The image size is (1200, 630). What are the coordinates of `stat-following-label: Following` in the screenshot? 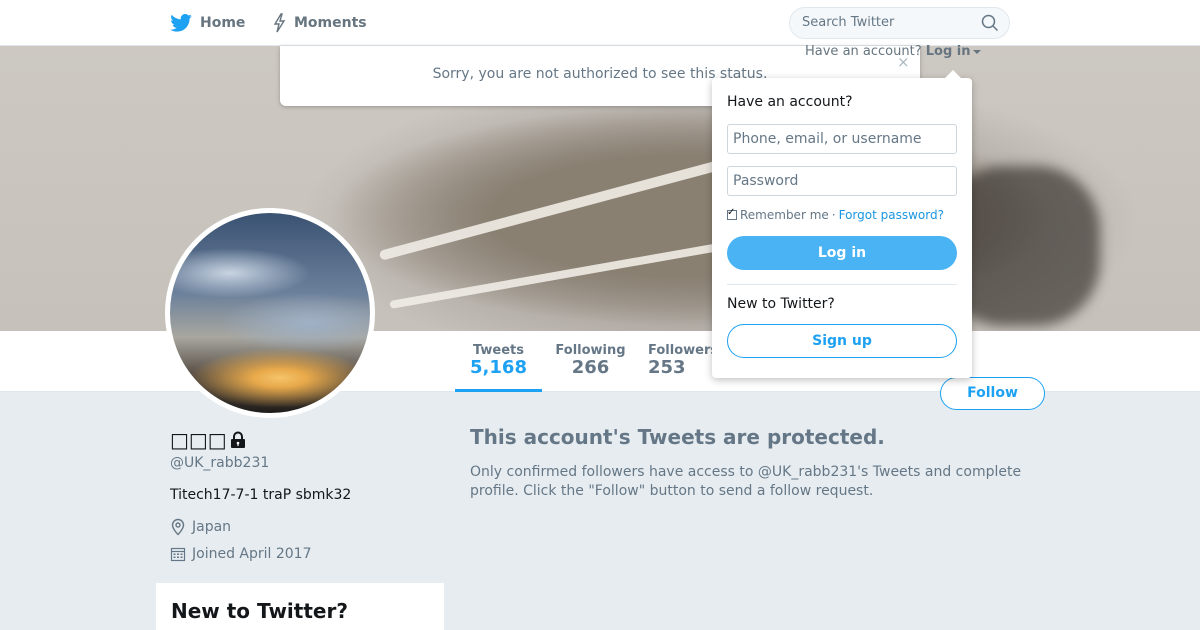 It's located at (590, 350).